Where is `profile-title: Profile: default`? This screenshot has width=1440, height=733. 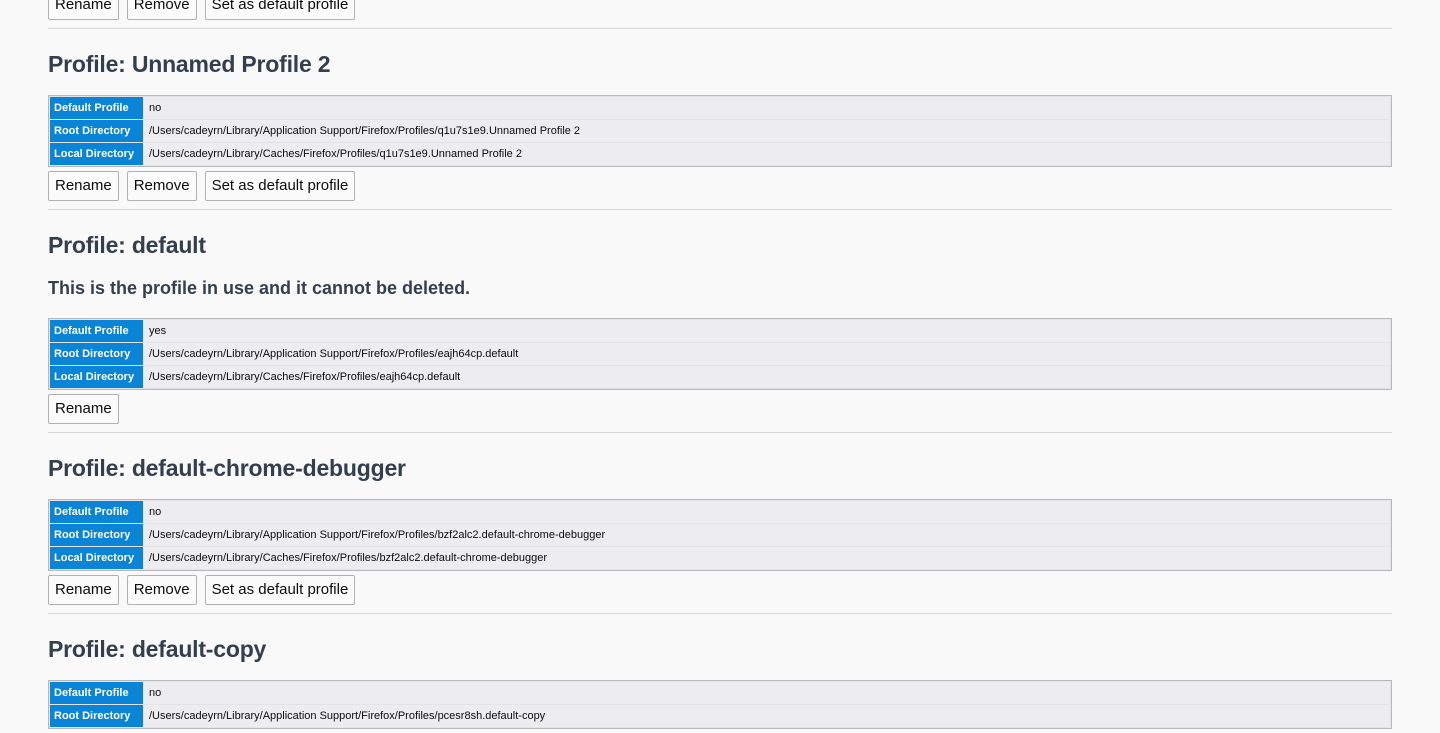
profile-title: Profile: default is located at coordinates (127, 245).